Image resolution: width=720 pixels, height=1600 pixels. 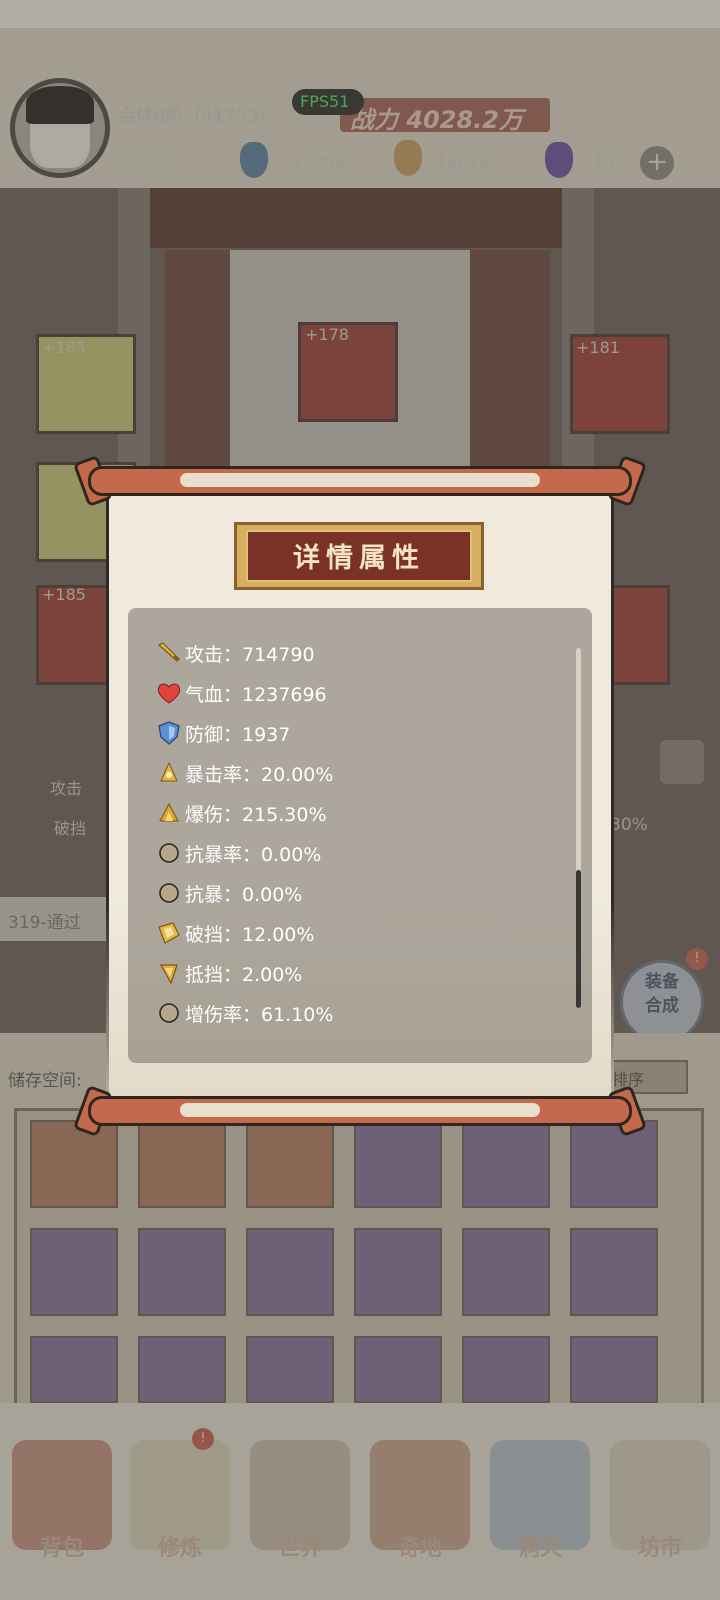 I want to click on stat-row: 防御：1937, so click(x=222, y=733).